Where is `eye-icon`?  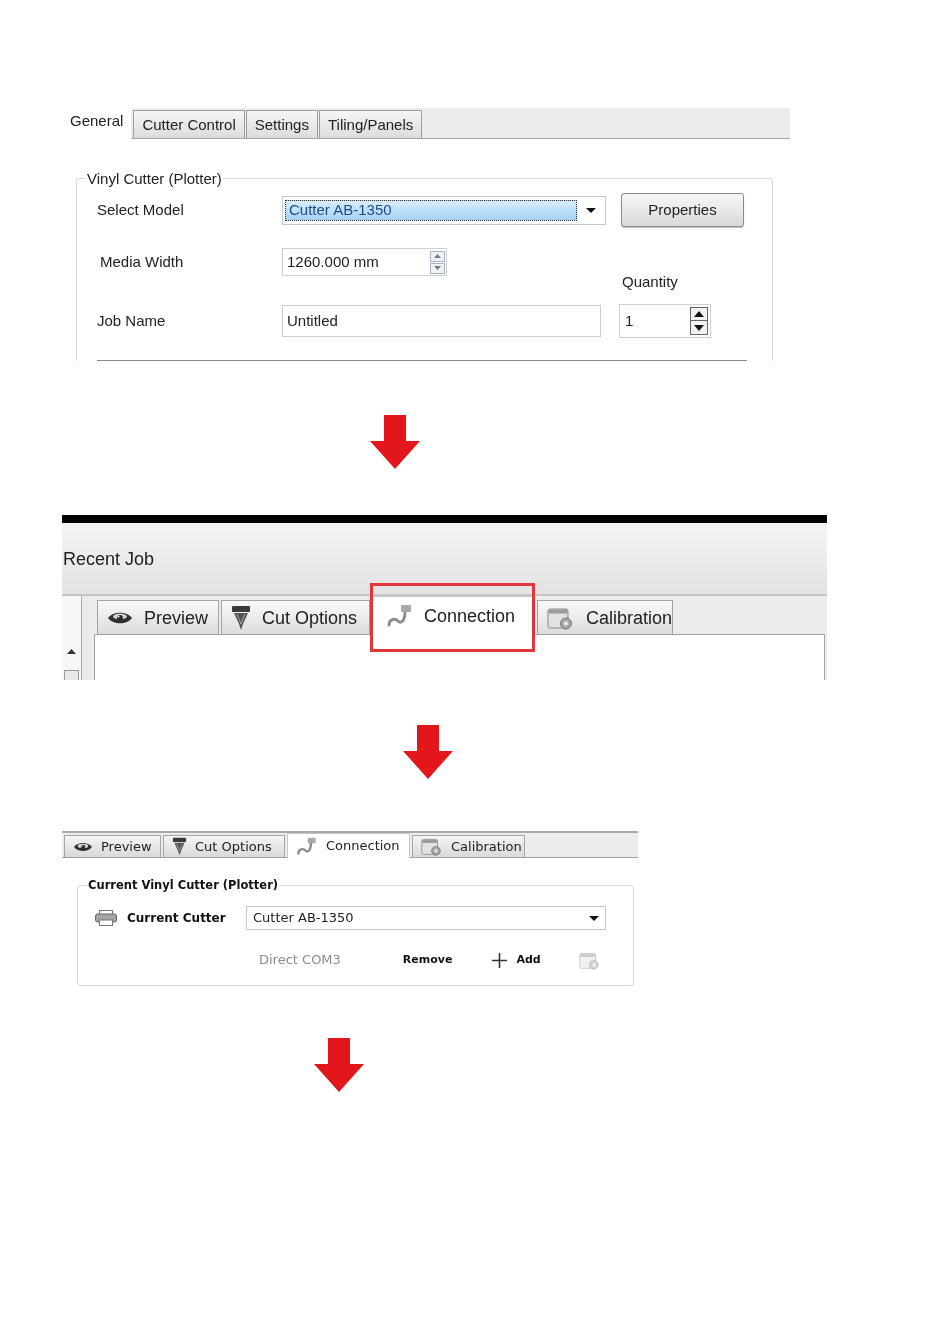 eye-icon is located at coordinates (83, 846).